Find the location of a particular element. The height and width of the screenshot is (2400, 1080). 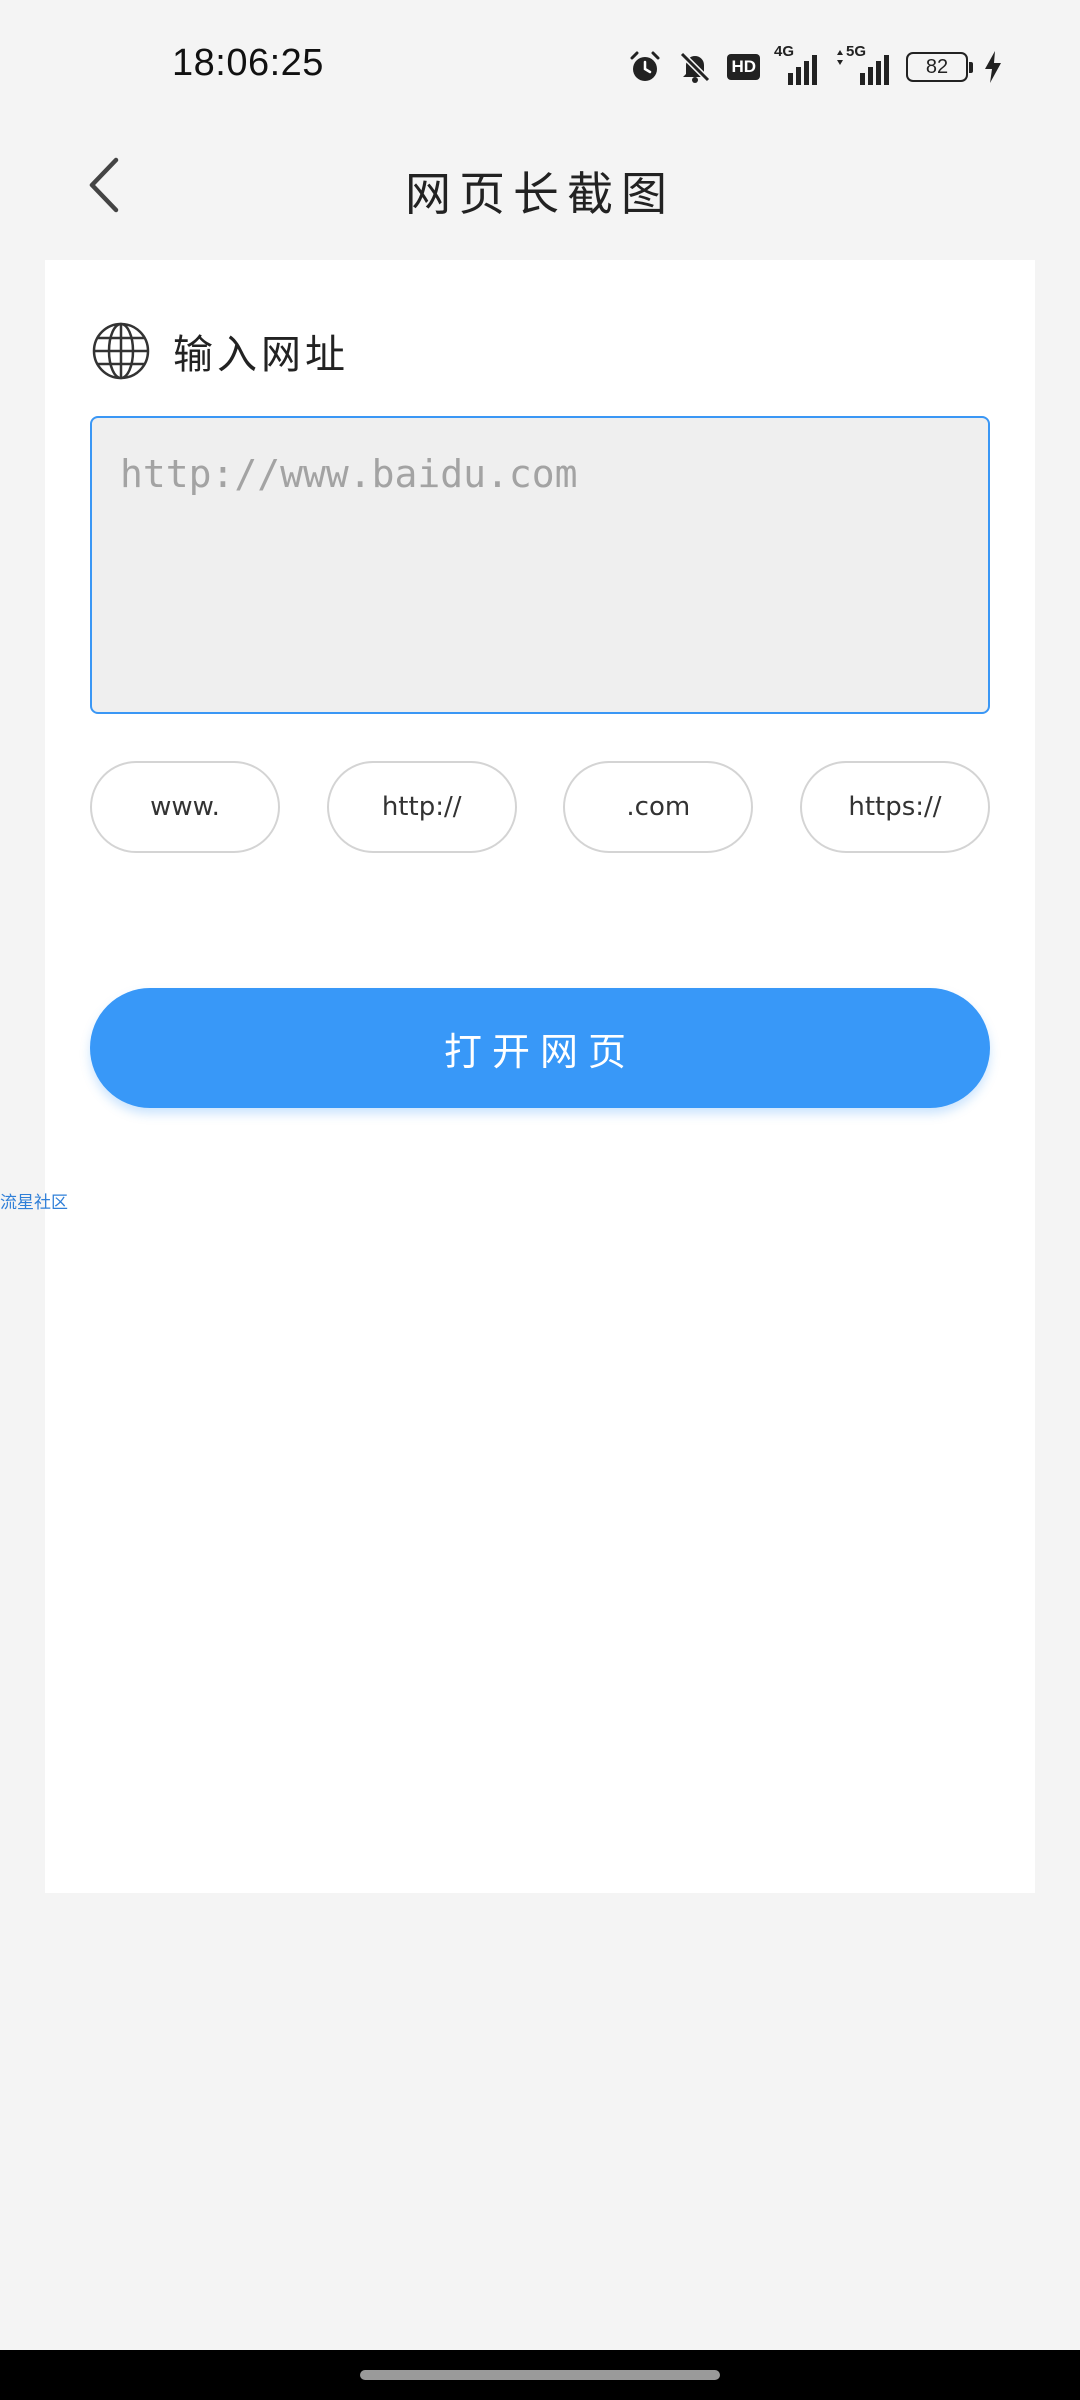

page-title: 网页长截图 is located at coordinates (540, 194).